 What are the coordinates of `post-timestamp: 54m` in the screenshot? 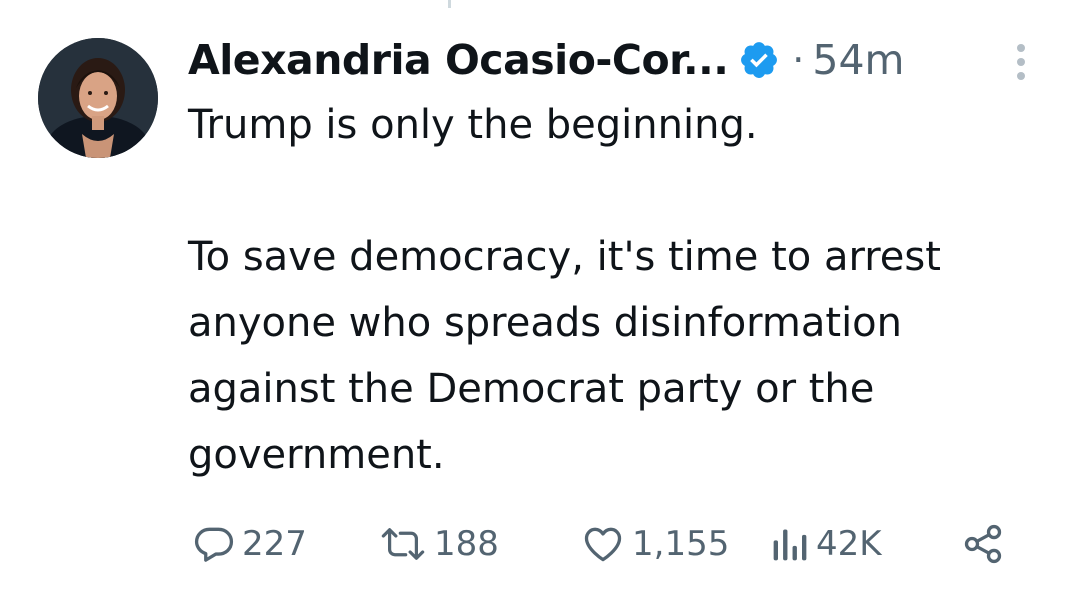 It's located at (858, 60).